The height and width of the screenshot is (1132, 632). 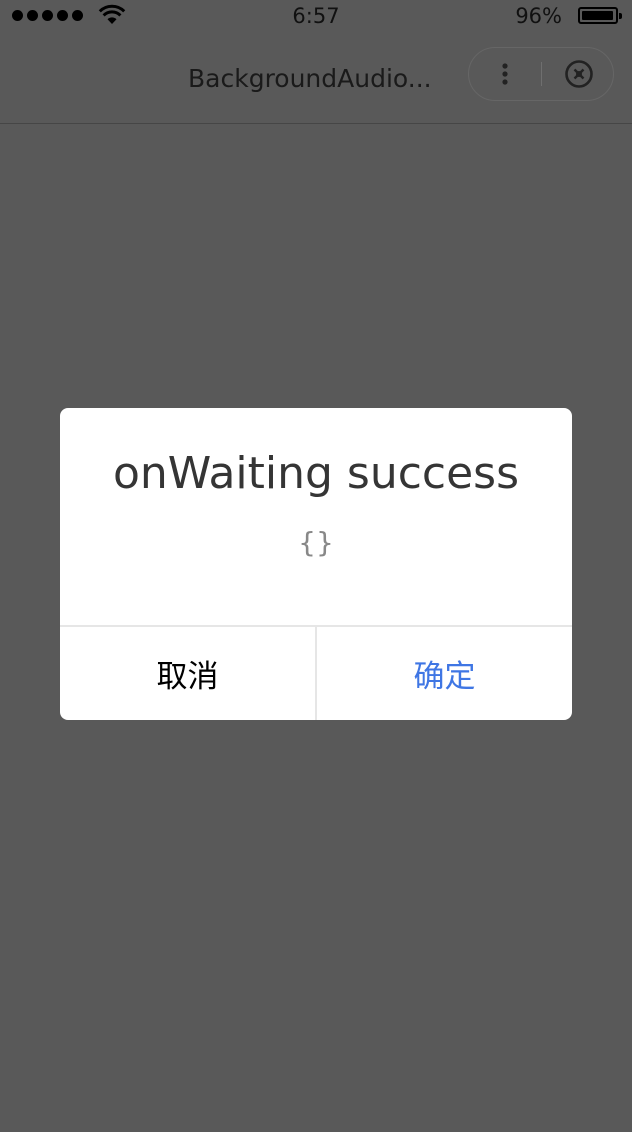 What do you see at coordinates (444, 673) in the screenshot?
I see `confirm-button: 确定` at bounding box center [444, 673].